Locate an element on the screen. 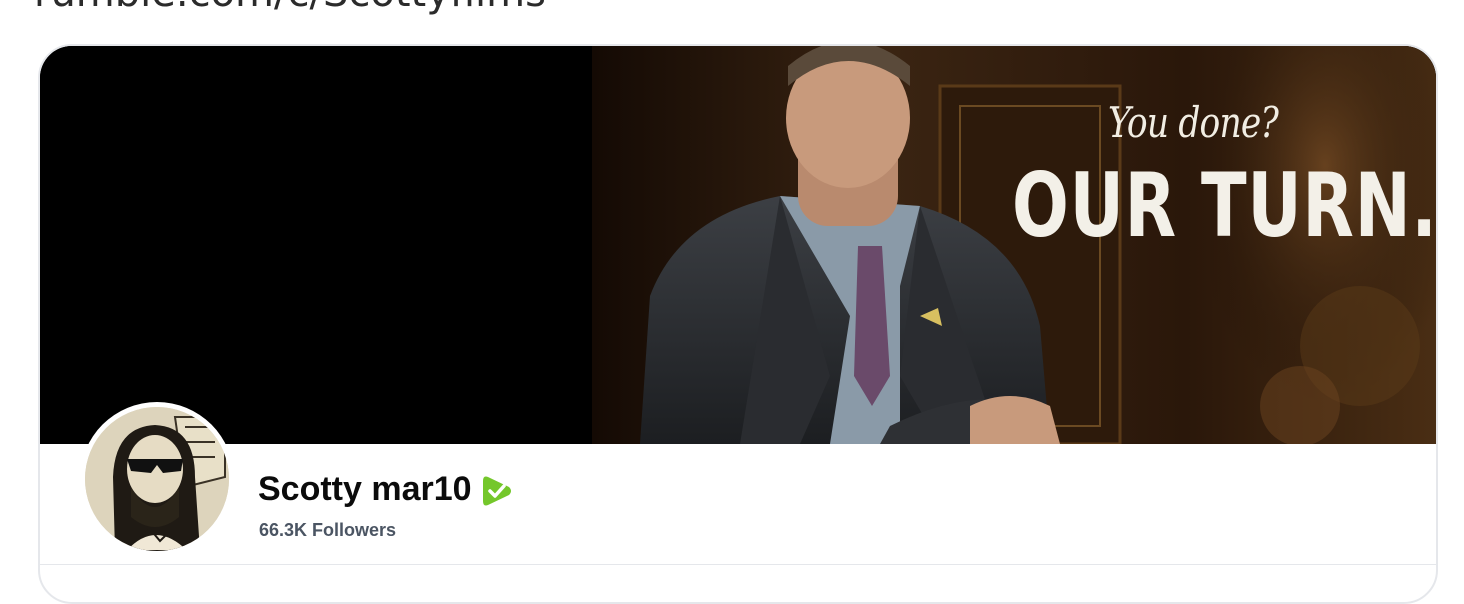  banner-tagline-small: You done? is located at coordinates (1193, 122).